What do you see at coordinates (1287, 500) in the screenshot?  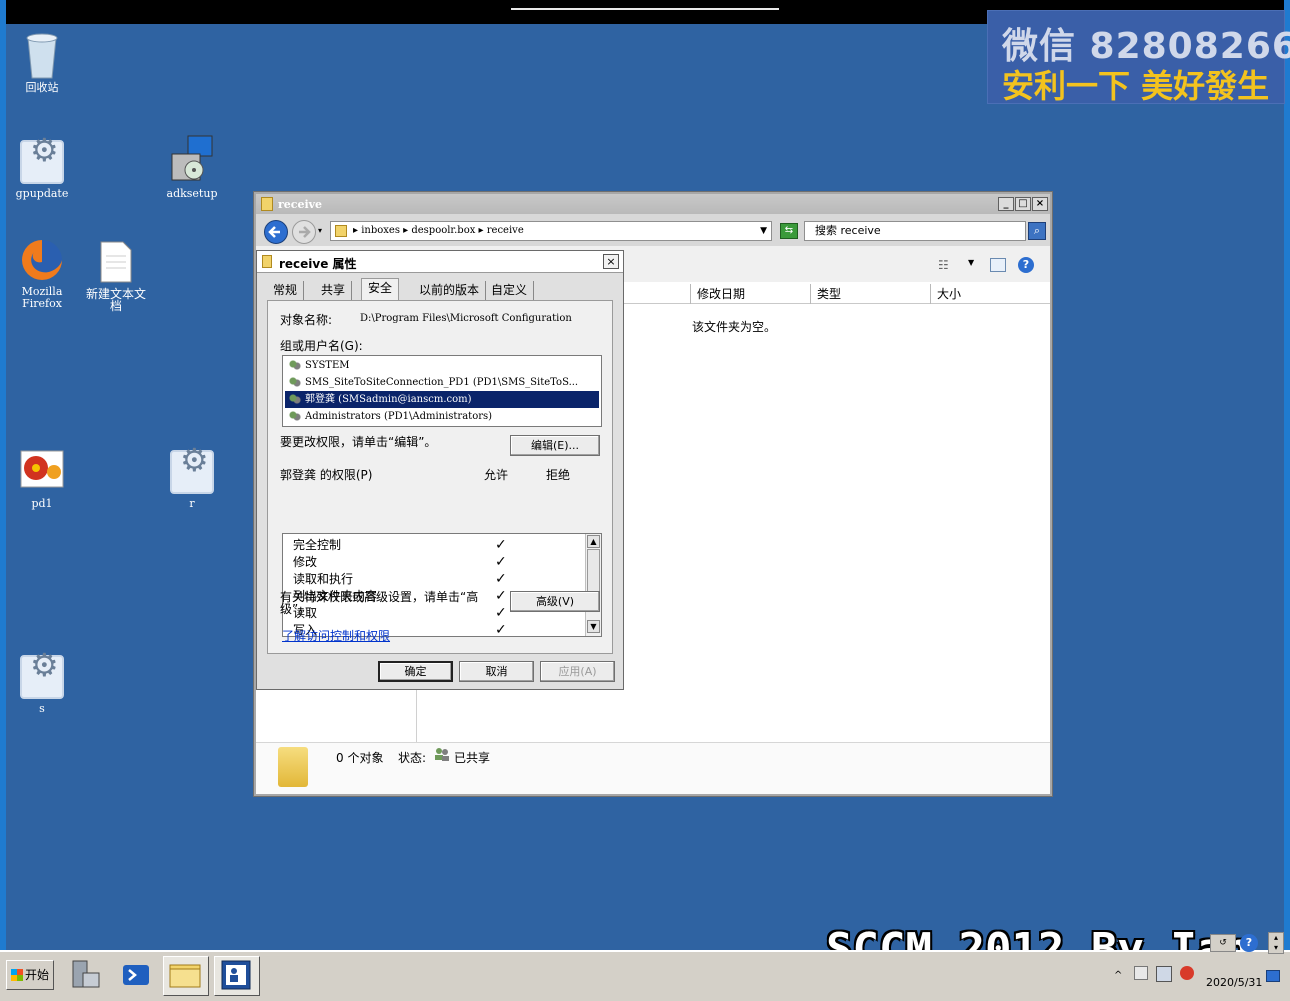 I see `frame-right` at bounding box center [1287, 500].